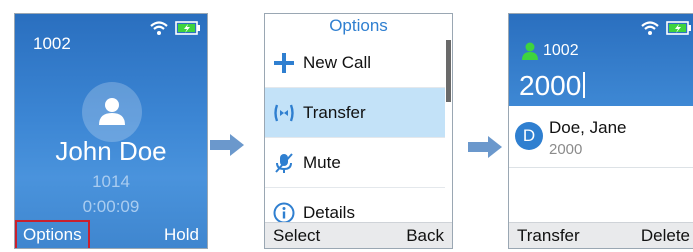 The height and width of the screenshot is (252, 693). What do you see at coordinates (358, 235) in the screenshot?
I see `softkey-bar: Select Back` at bounding box center [358, 235].